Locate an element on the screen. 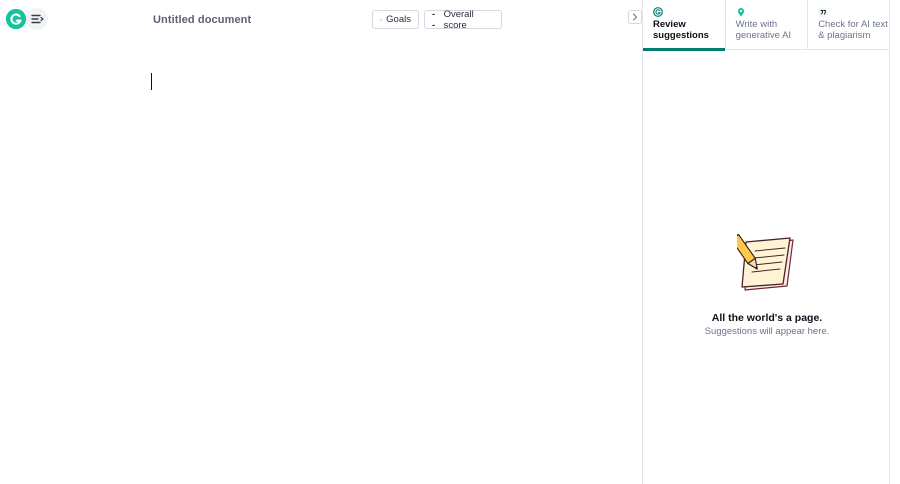 This screenshot has height=484, width=900. goals-button: Goals is located at coordinates (395, 19).